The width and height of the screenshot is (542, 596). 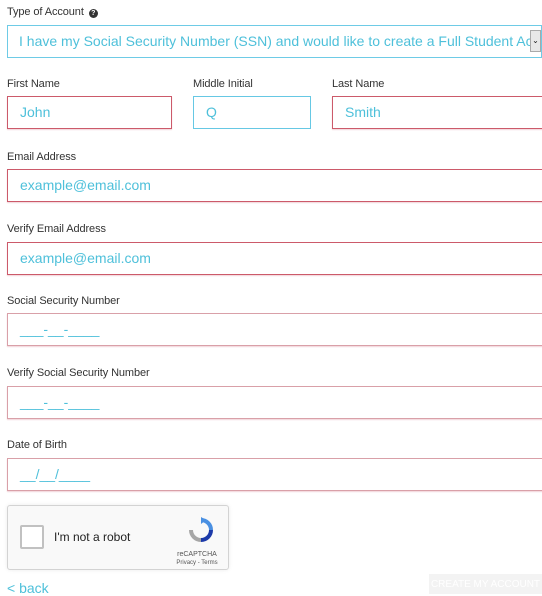 I want to click on dob-field: __/__/____, so click(x=274, y=474).